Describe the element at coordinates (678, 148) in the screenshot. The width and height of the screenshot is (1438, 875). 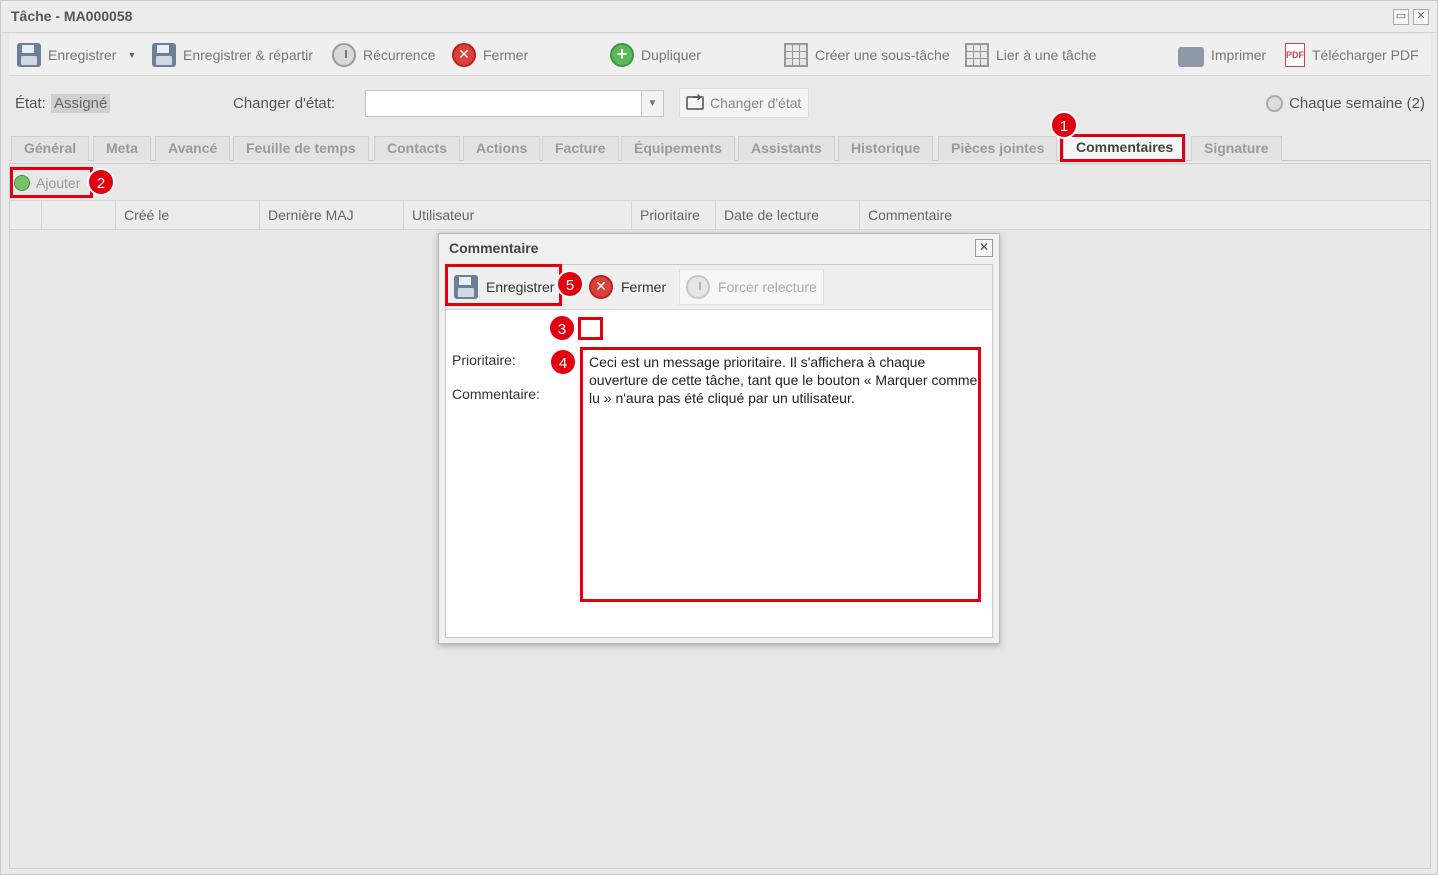
I see `tab-equipment: Équipements` at that location.